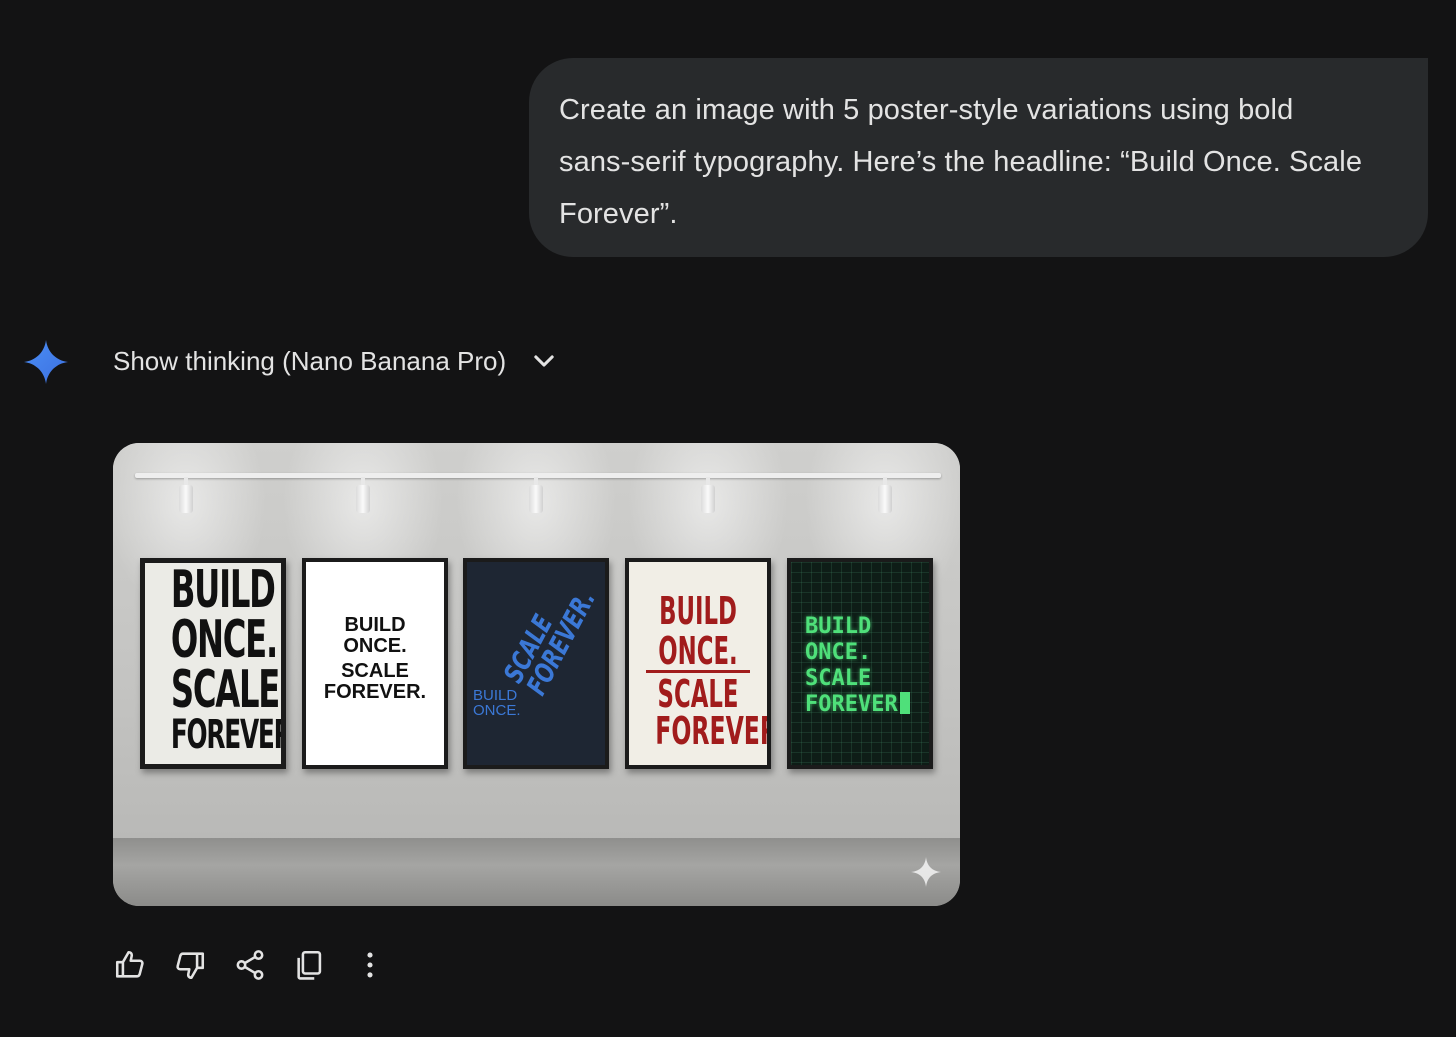 The height and width of the screenshot is (1037, 1456). I want to click on poster-red-cream: BUILD ONCE. SCALE FOREVER., so click(698, 663).